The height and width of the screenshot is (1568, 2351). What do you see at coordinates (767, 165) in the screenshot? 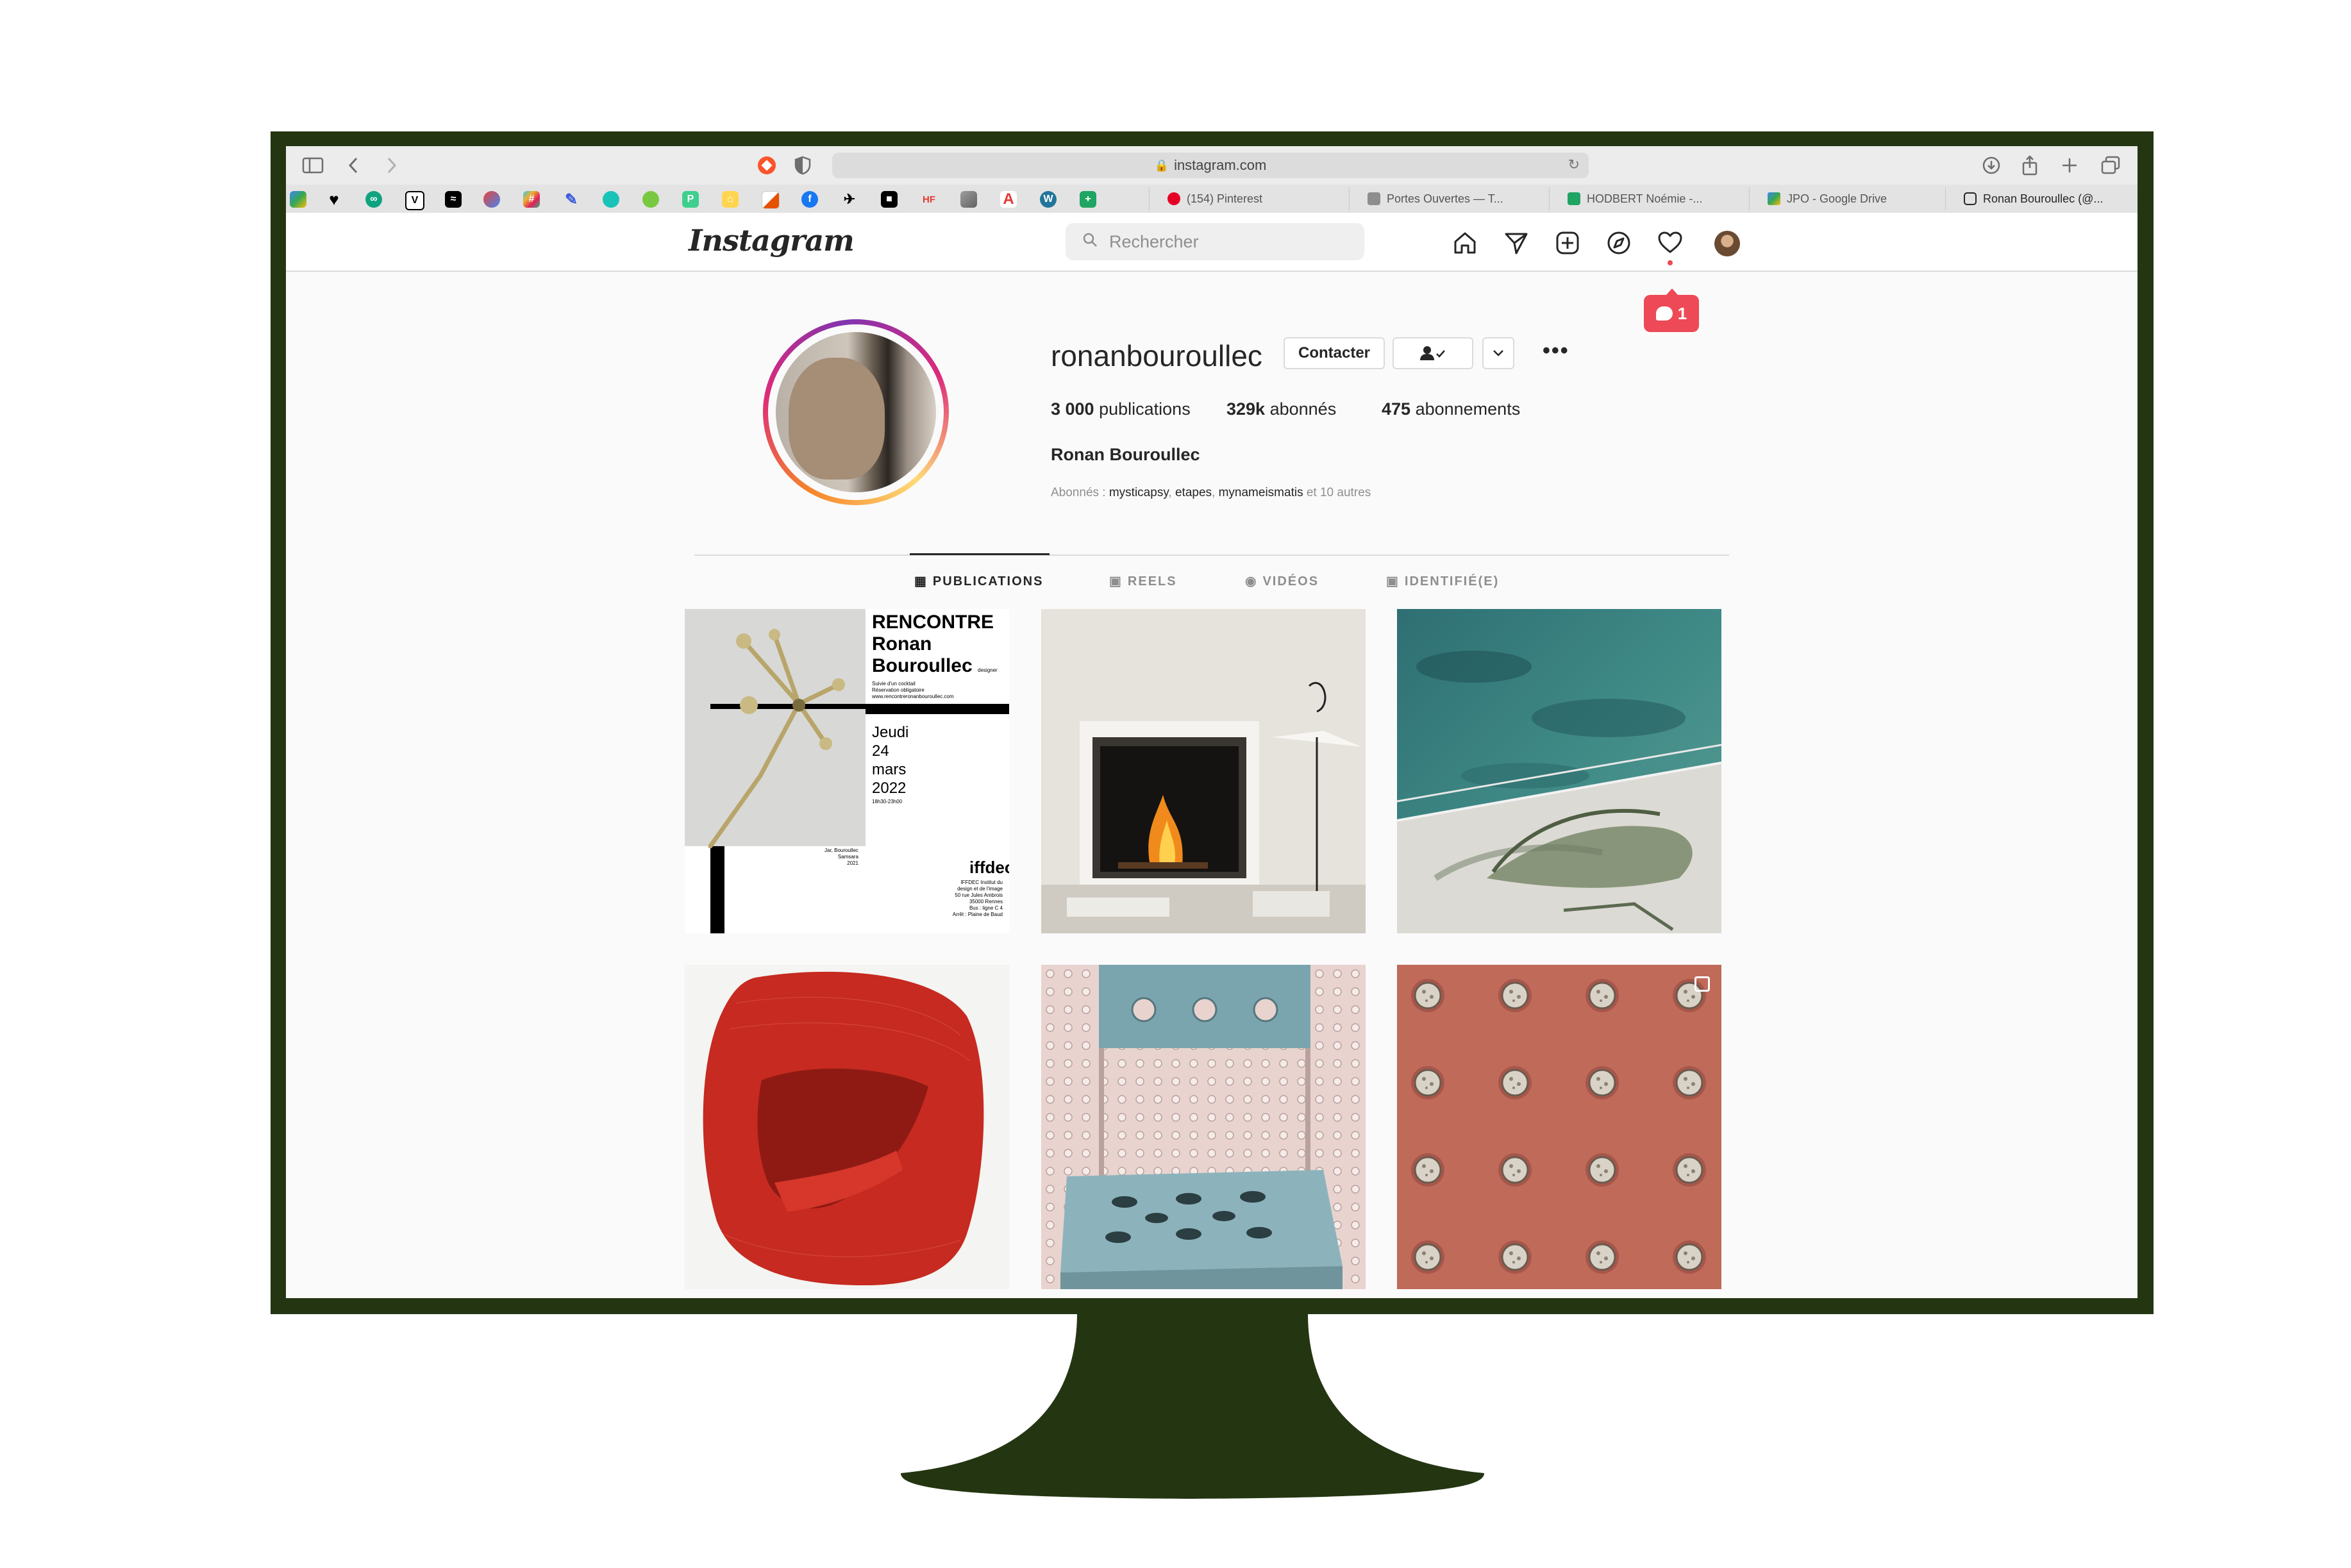
I see `brave-shield-icon` at bounding box center [767, 165].